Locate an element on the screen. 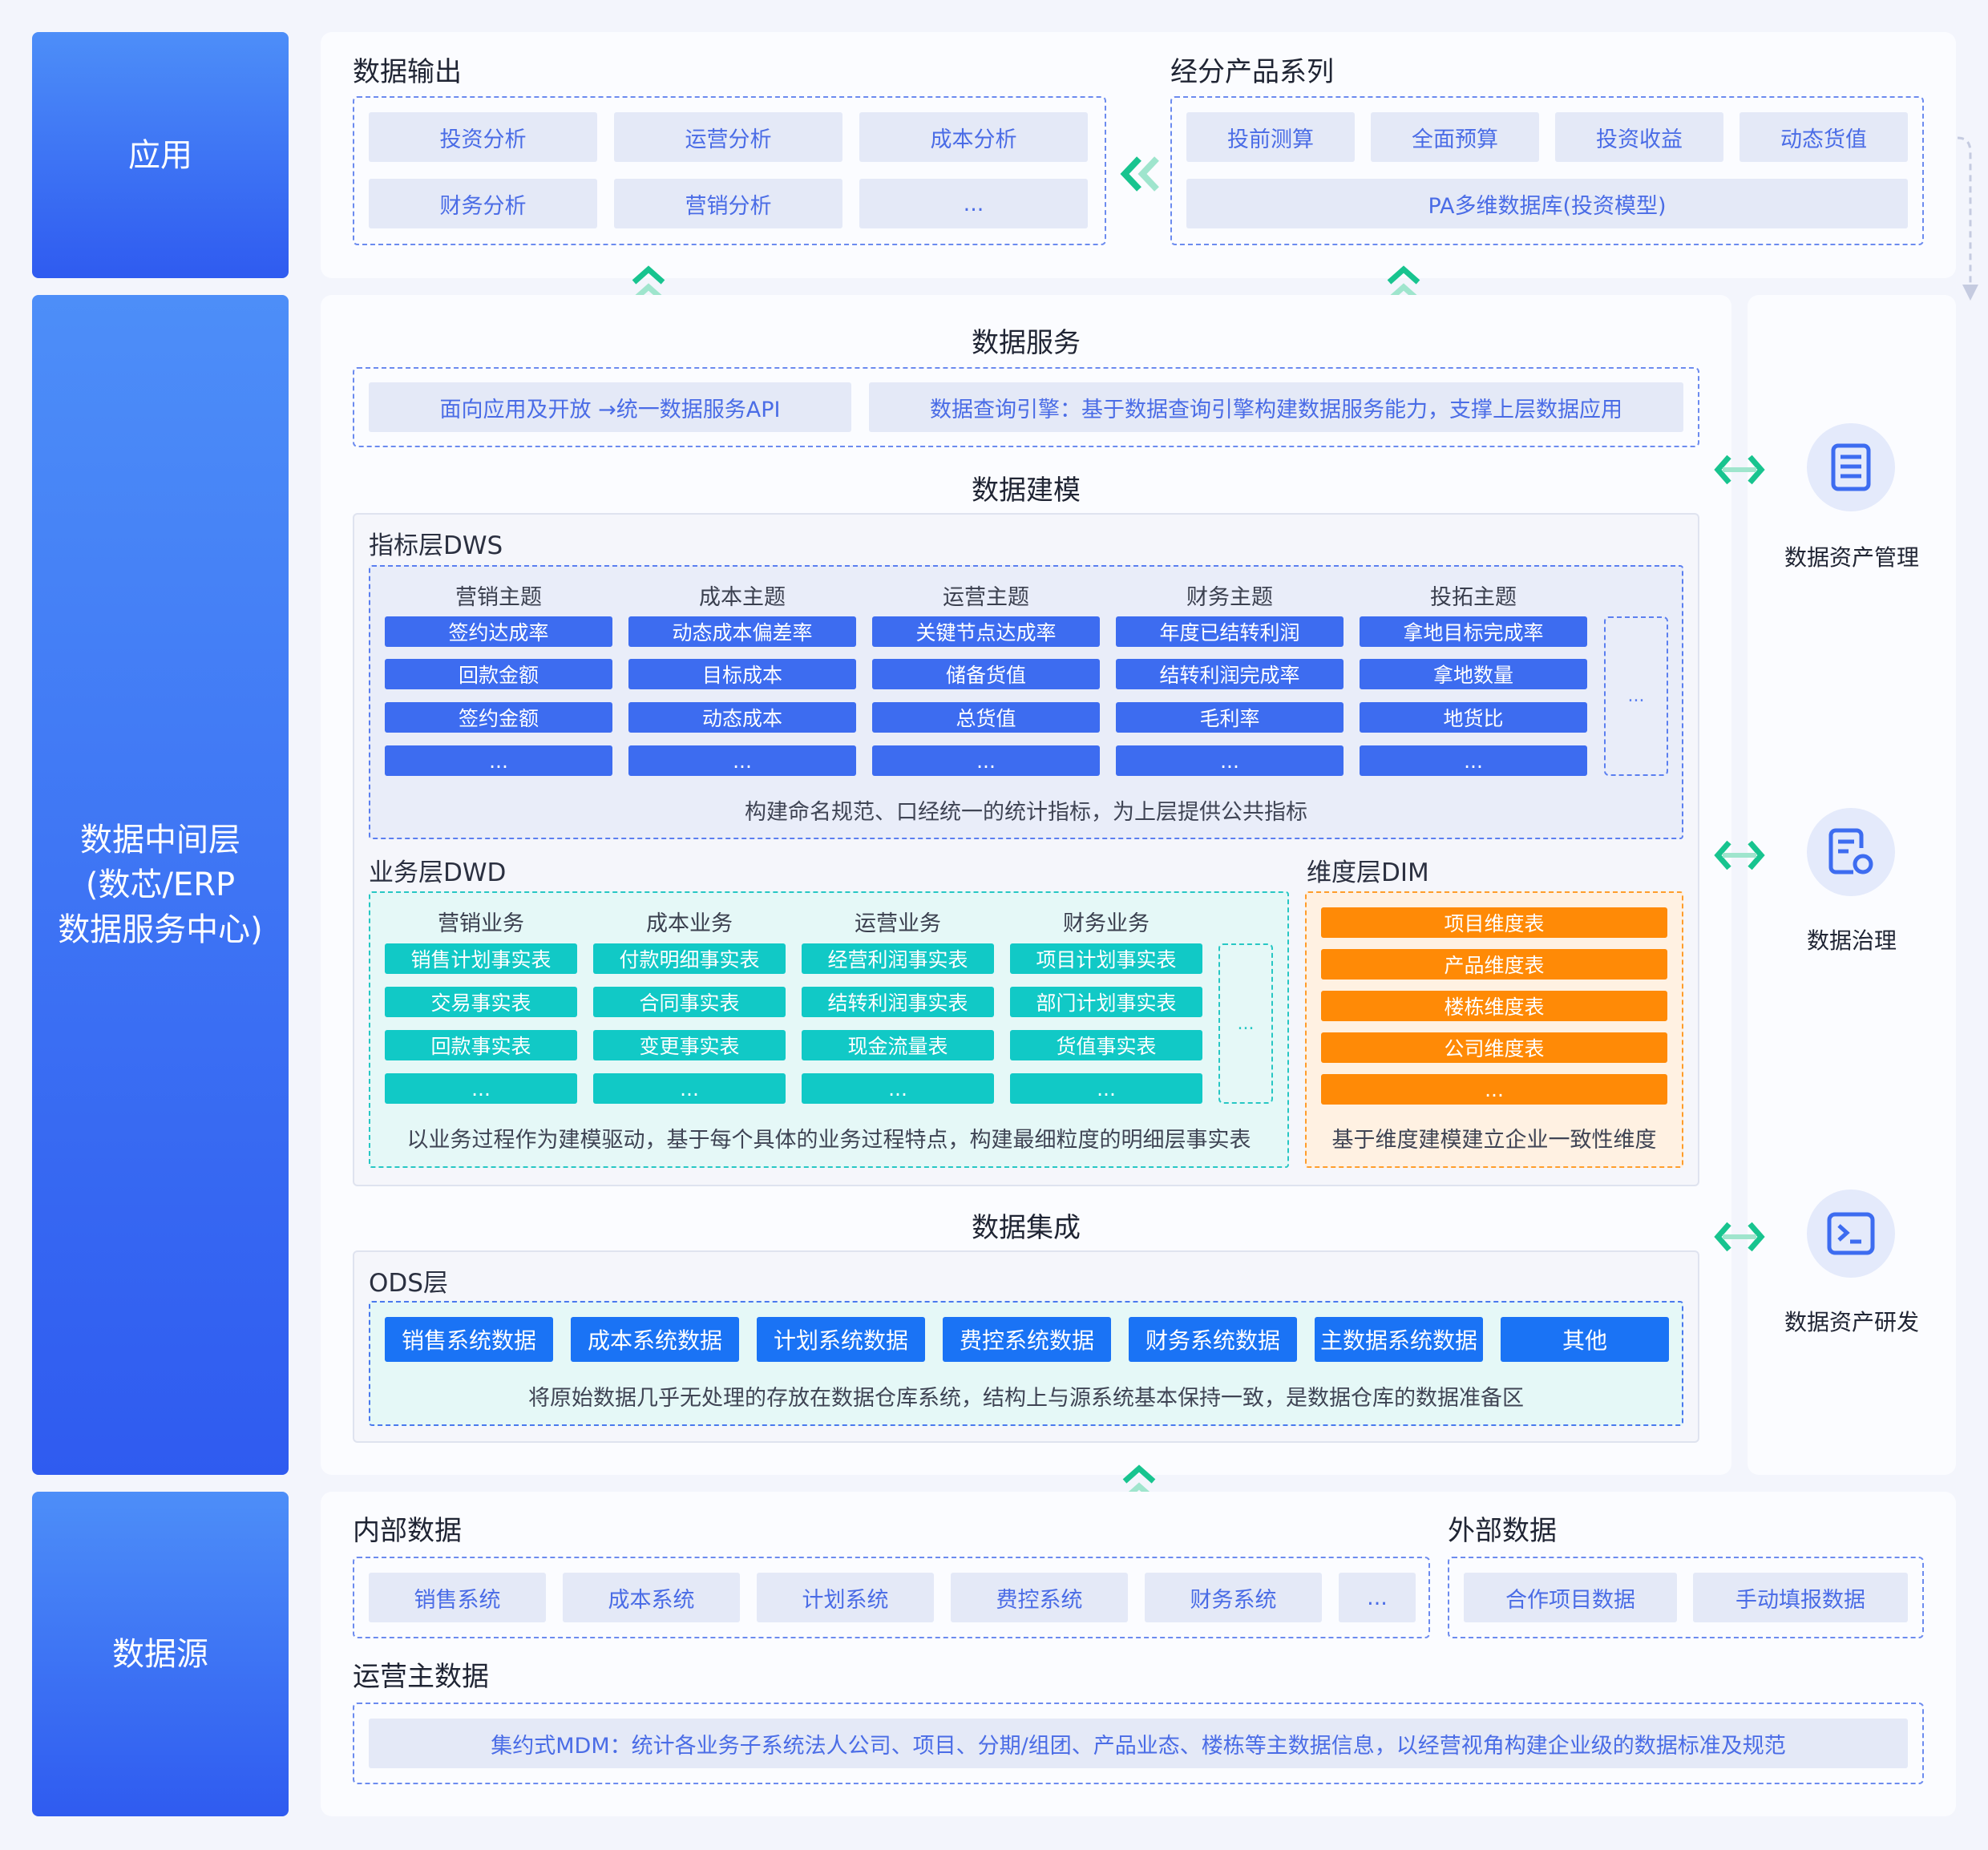 This screenshot has height=1850, width=1988. data-output-title: 数据输出 is located at coordinates (407, 72).